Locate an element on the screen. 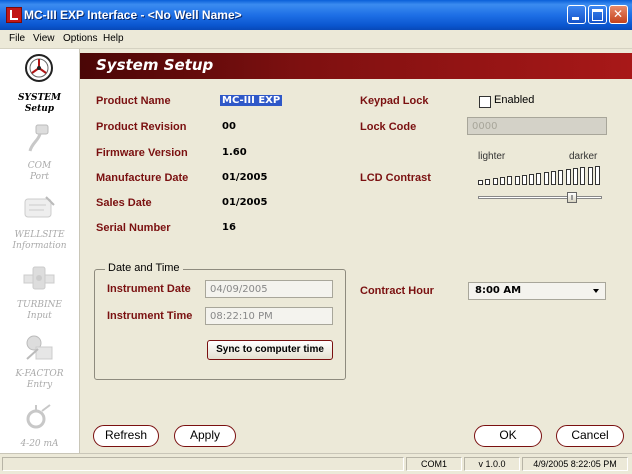 This screenshot has width=632, height=474. window-title: MC-III EXP Interface - <No Well Name> is located at coordinates (133, 15).